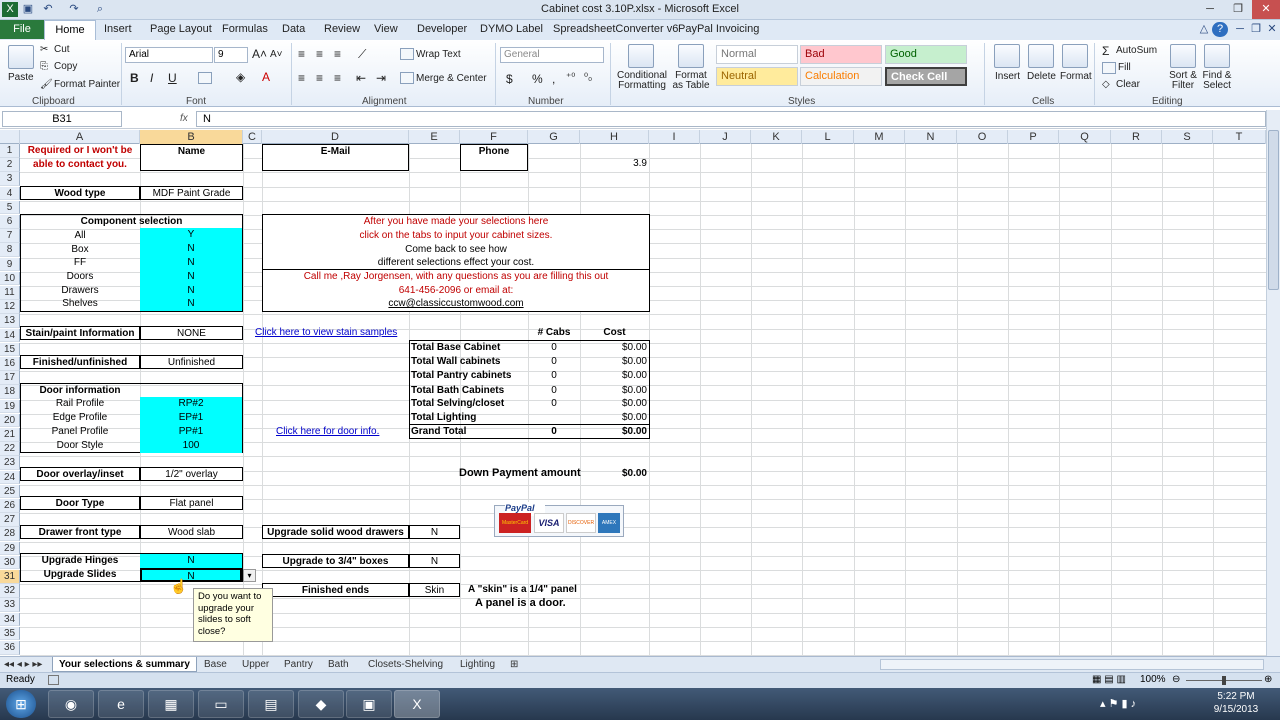 The height and width of the screenshot is (720, 1280). I want to click on format-cells-icon, so click(1075, 56).